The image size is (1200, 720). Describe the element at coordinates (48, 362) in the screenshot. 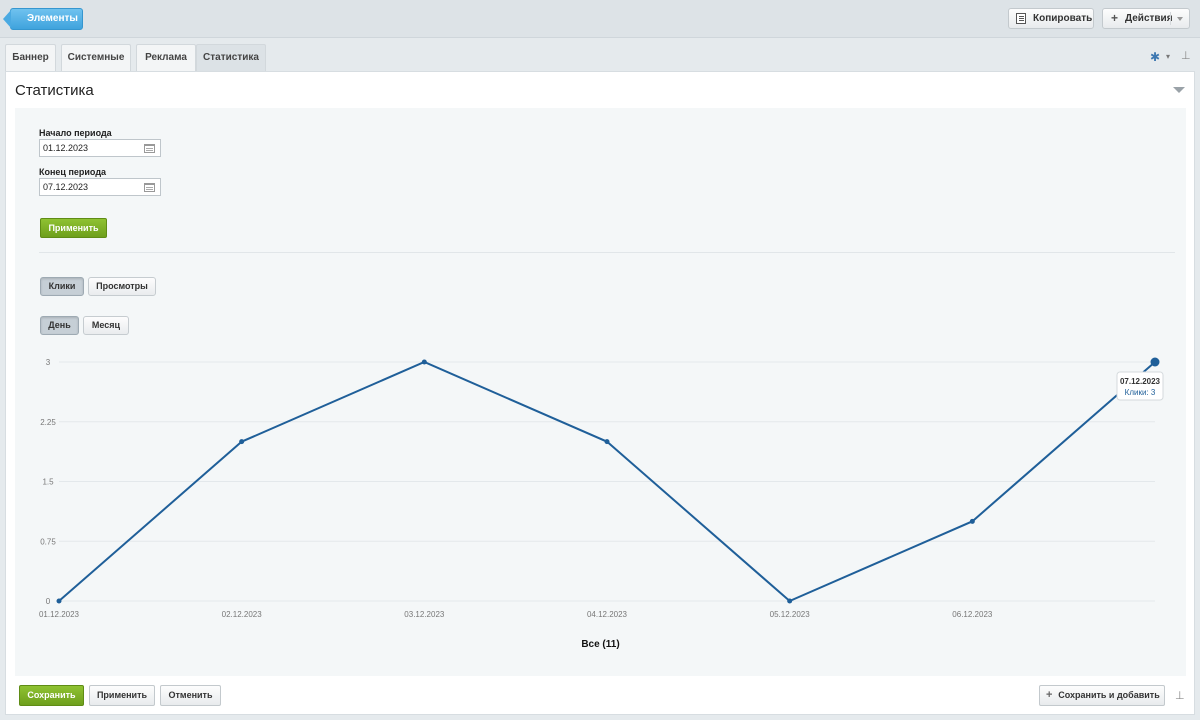

I see `y-tick-label: 3` at that location.